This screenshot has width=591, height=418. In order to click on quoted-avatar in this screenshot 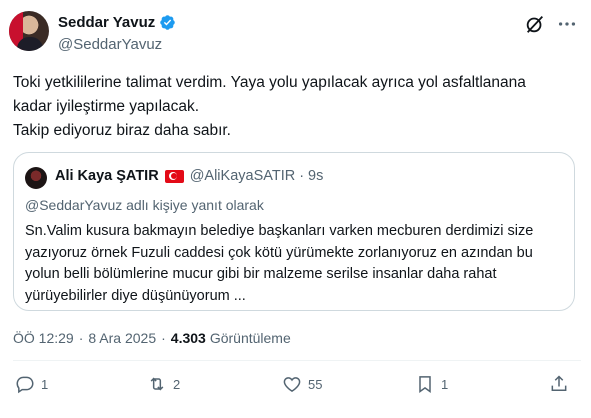, I will do `click(36, 178)`.